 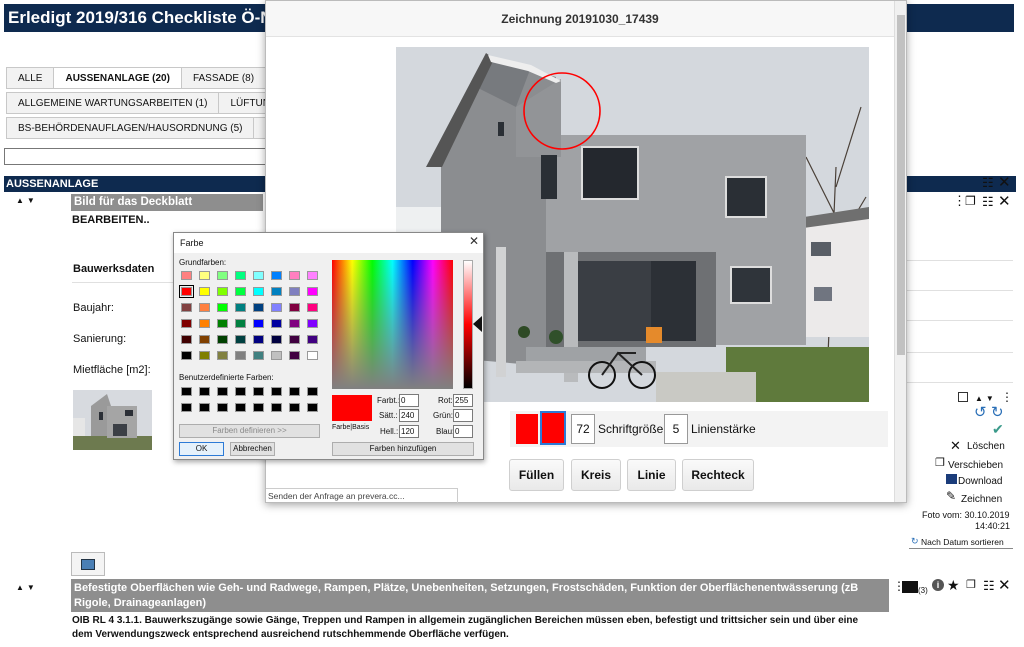 I want to click on define-colors-button: Farben definieren >>, so click(x=249, y=431).